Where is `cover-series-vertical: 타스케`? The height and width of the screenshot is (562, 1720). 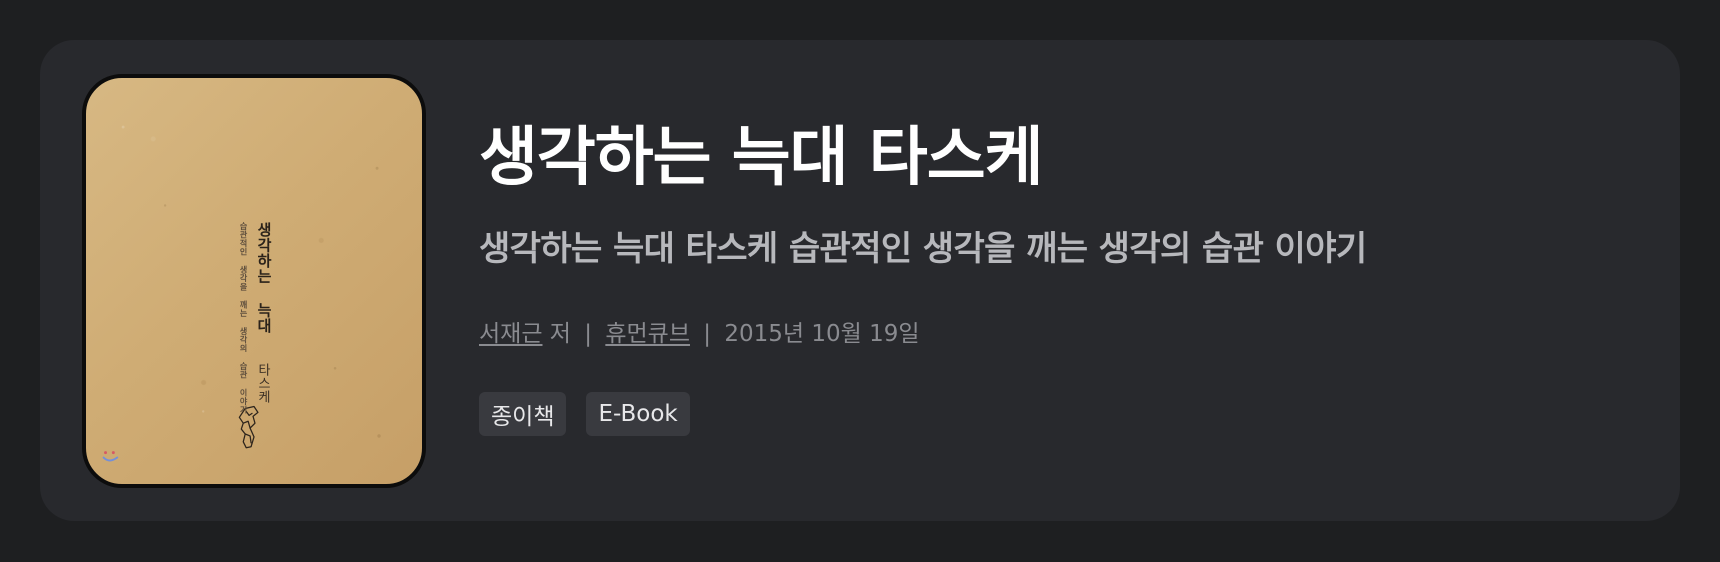
cover-series-vertical: 타스케 is located at coordinates (262, 383).